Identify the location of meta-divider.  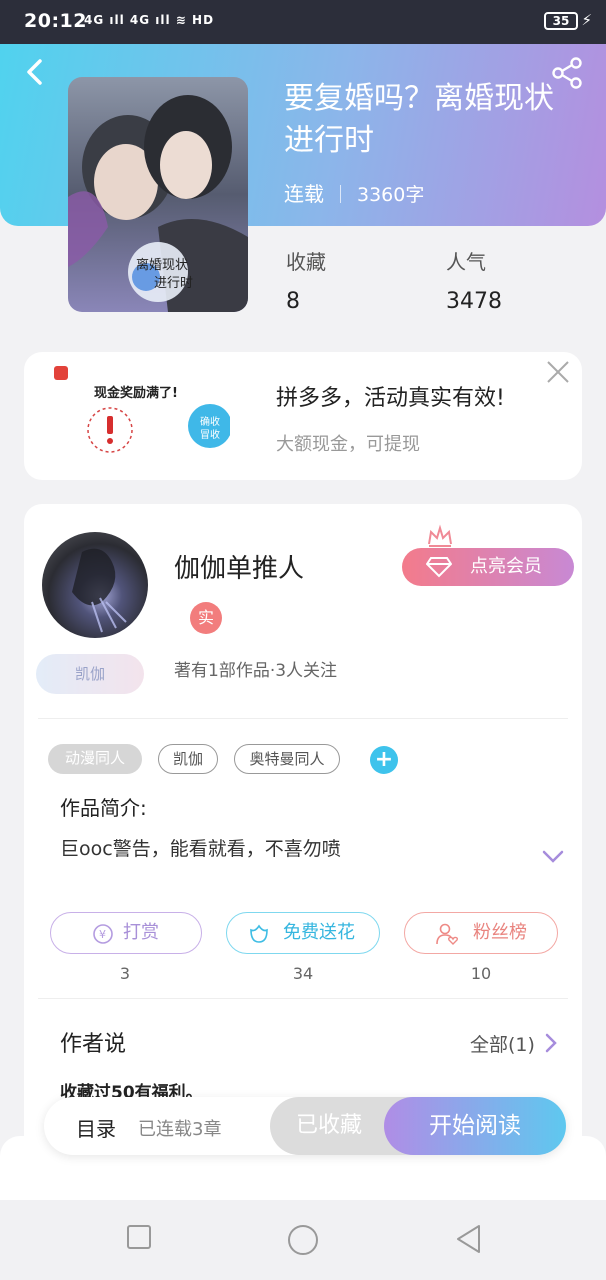
(340, 194).